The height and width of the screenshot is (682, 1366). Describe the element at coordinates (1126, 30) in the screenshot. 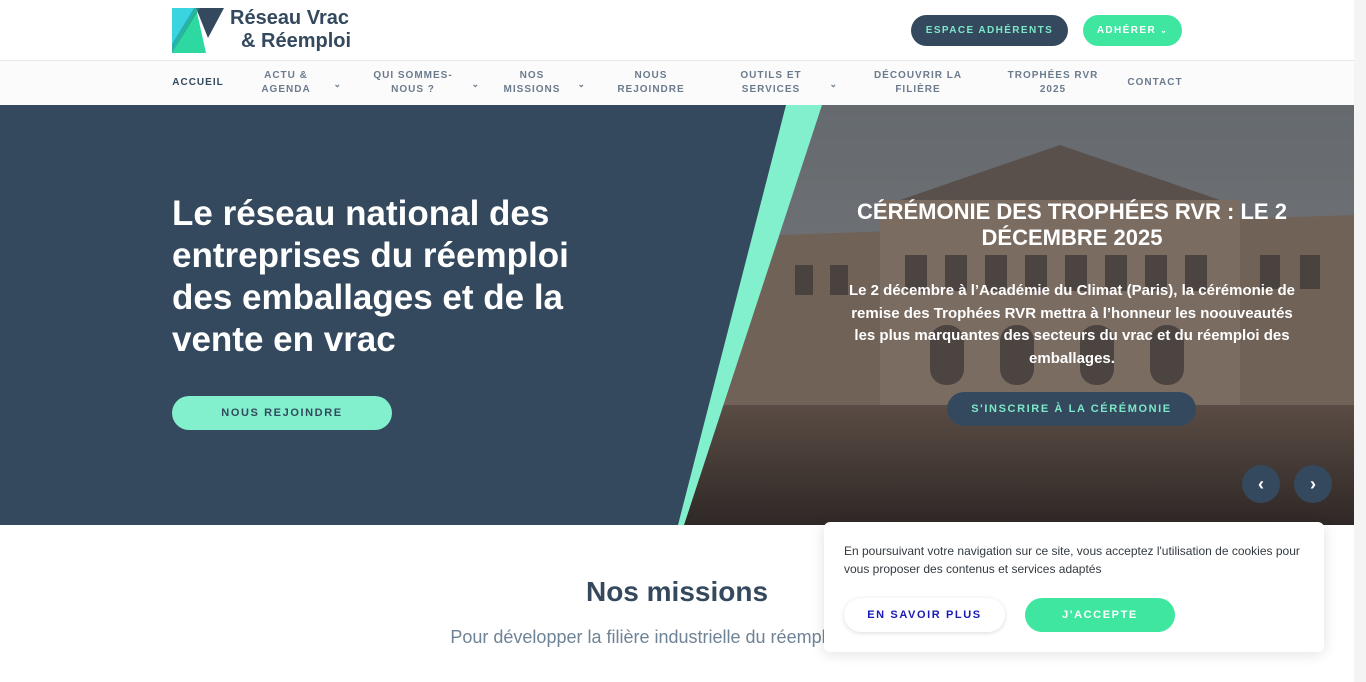

I see `adherer-label: ADHÉRER` at that location.